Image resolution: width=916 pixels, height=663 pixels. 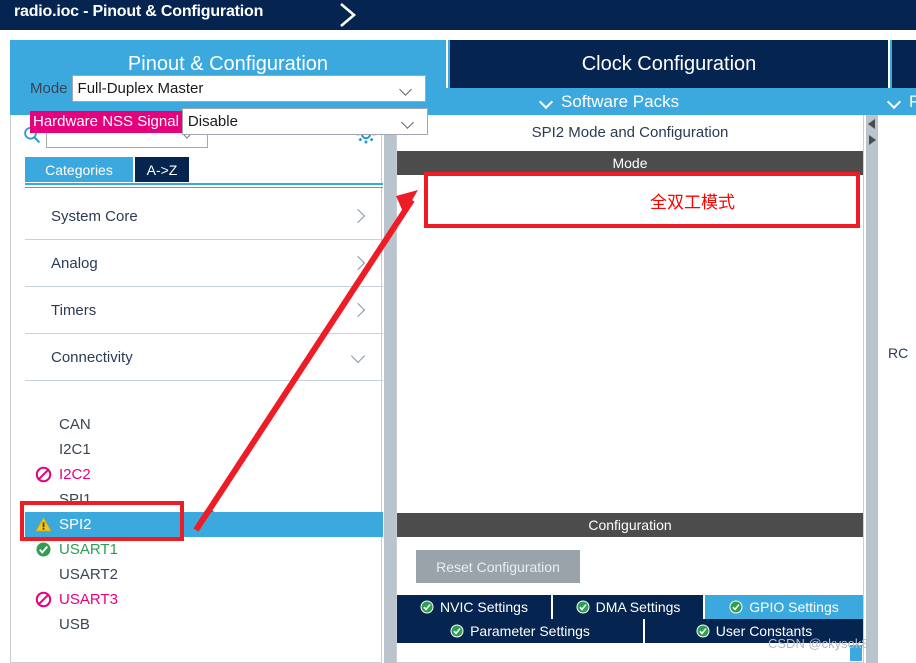 I want to click on panel-splitter-scrollbar, so click(x=390, y=389).